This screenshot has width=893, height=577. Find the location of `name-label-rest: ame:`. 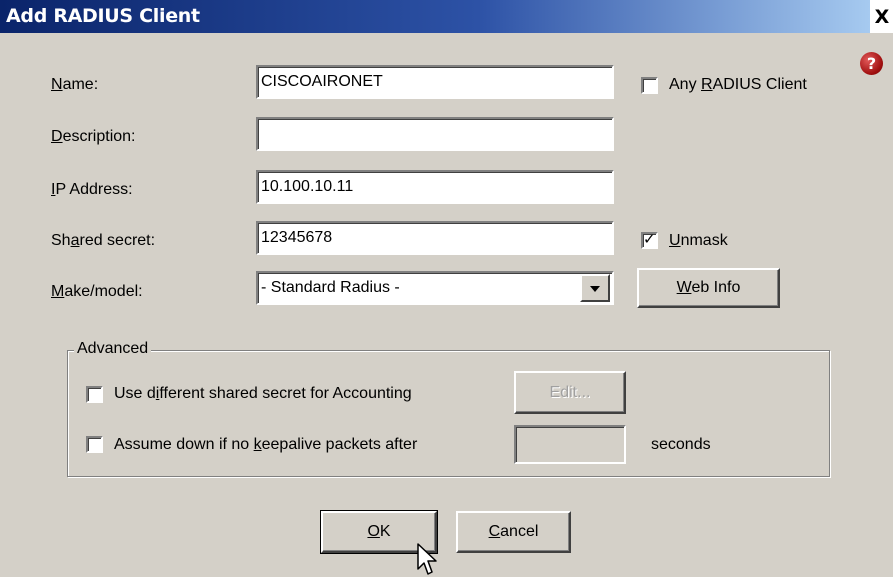

name-label-rest: ame: is located at coordinates (80, 84).